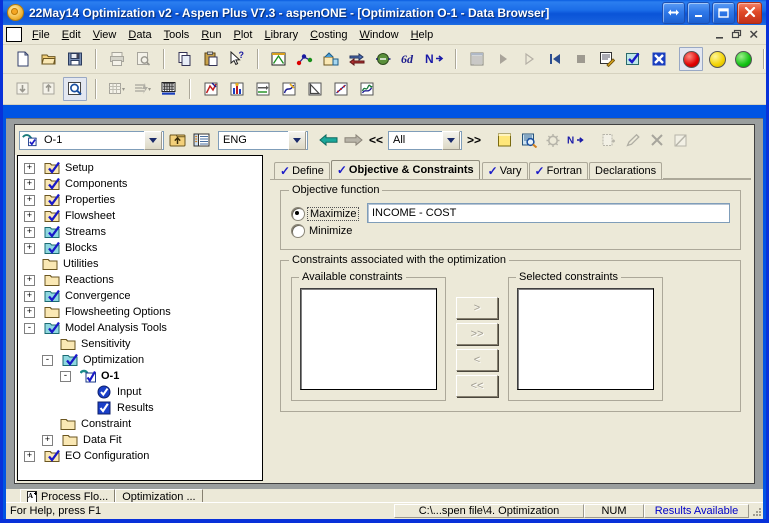 The height and width of the screenshot is (523, 769). Describe the element at coordinates (75, 89) in the screenshot. I see `zoom-icon` at that location.